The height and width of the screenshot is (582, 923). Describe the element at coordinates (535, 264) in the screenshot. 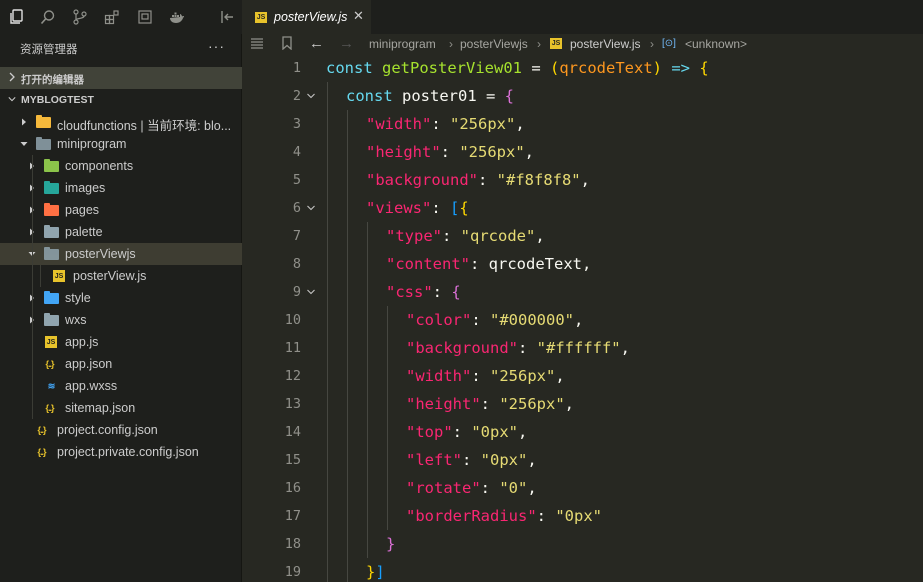

I see `code-token: qrcodeText` at that location.